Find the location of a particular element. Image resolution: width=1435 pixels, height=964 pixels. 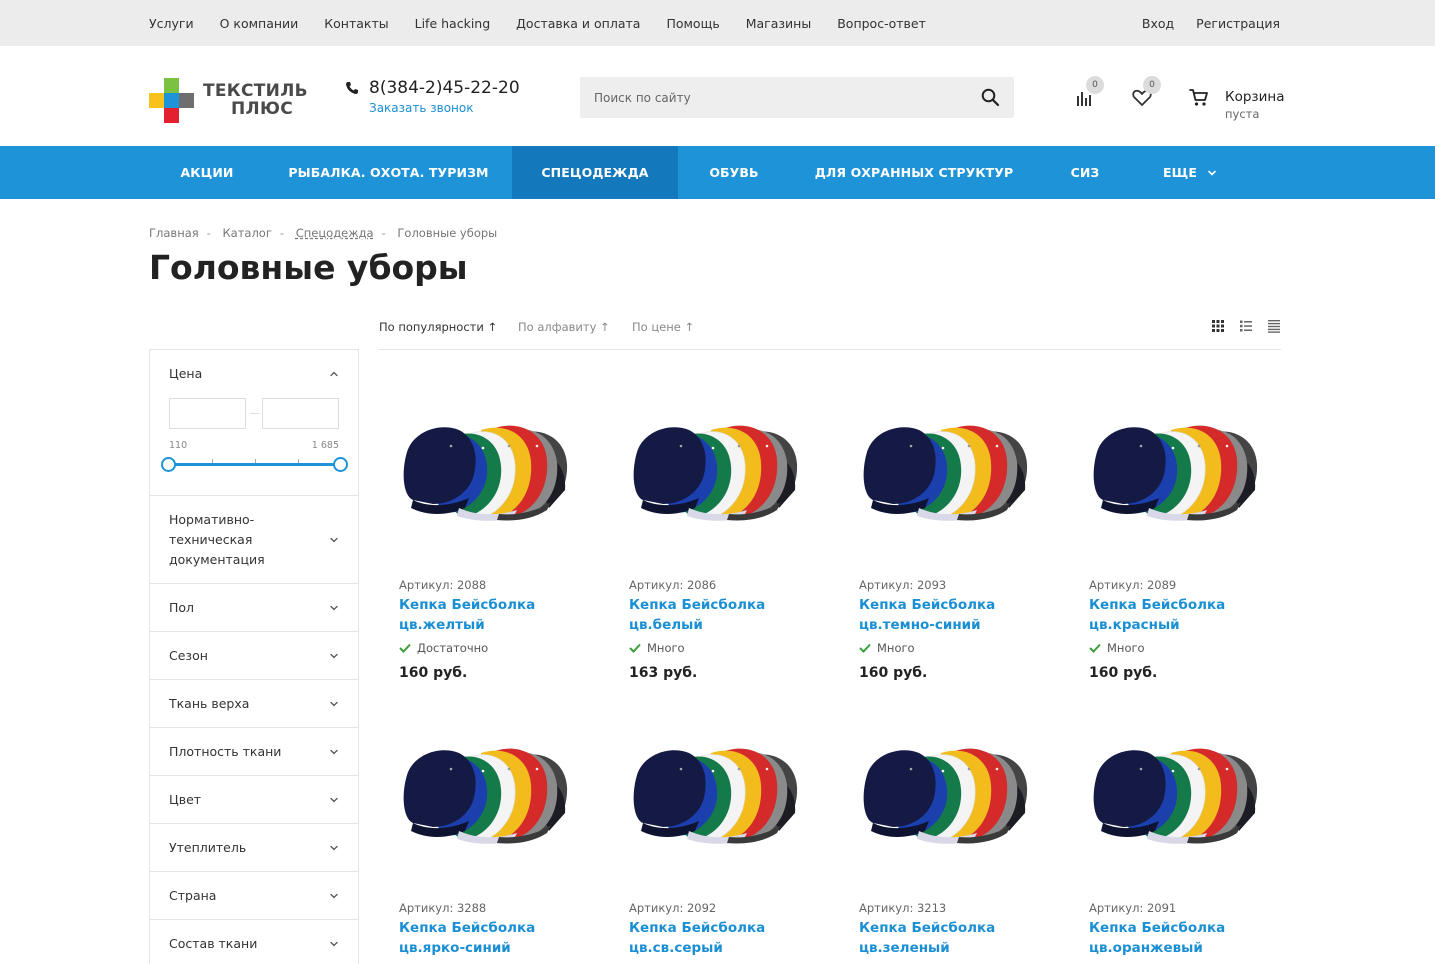

price-slider-max-handle is located at coordinates (340, 464).